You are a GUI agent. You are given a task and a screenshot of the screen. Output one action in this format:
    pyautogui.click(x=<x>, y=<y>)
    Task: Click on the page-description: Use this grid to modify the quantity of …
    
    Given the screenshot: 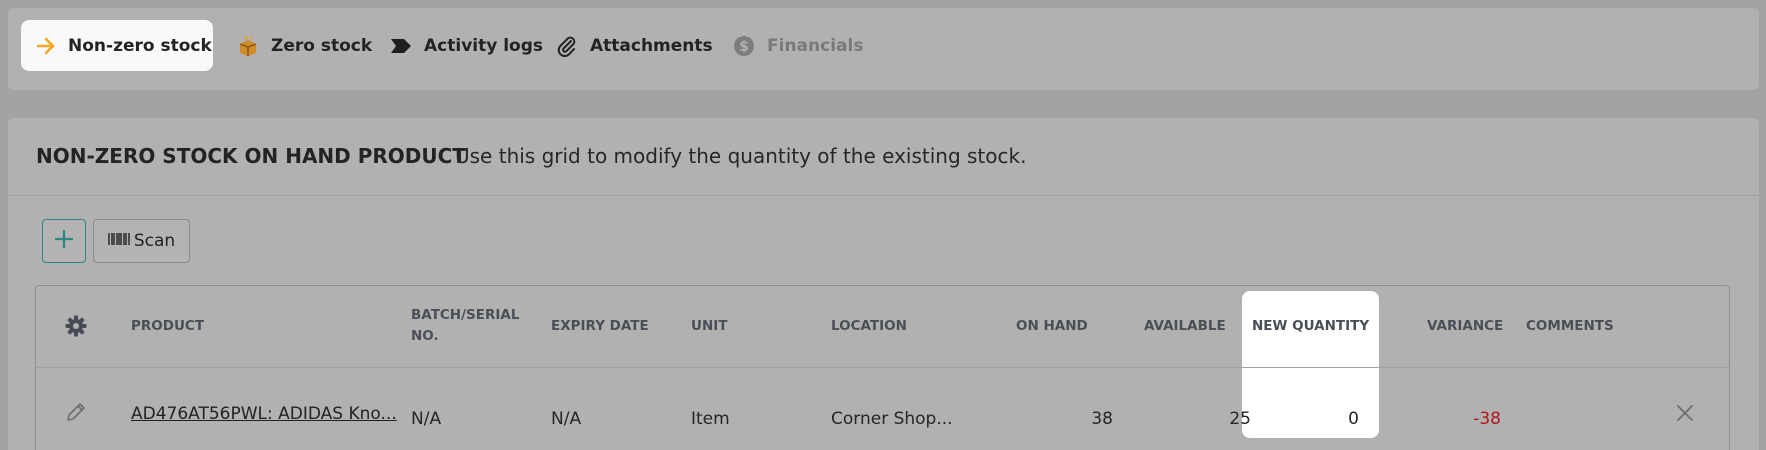 What is the action you would take?
    pyautogui.click(x=741, y=156)
    